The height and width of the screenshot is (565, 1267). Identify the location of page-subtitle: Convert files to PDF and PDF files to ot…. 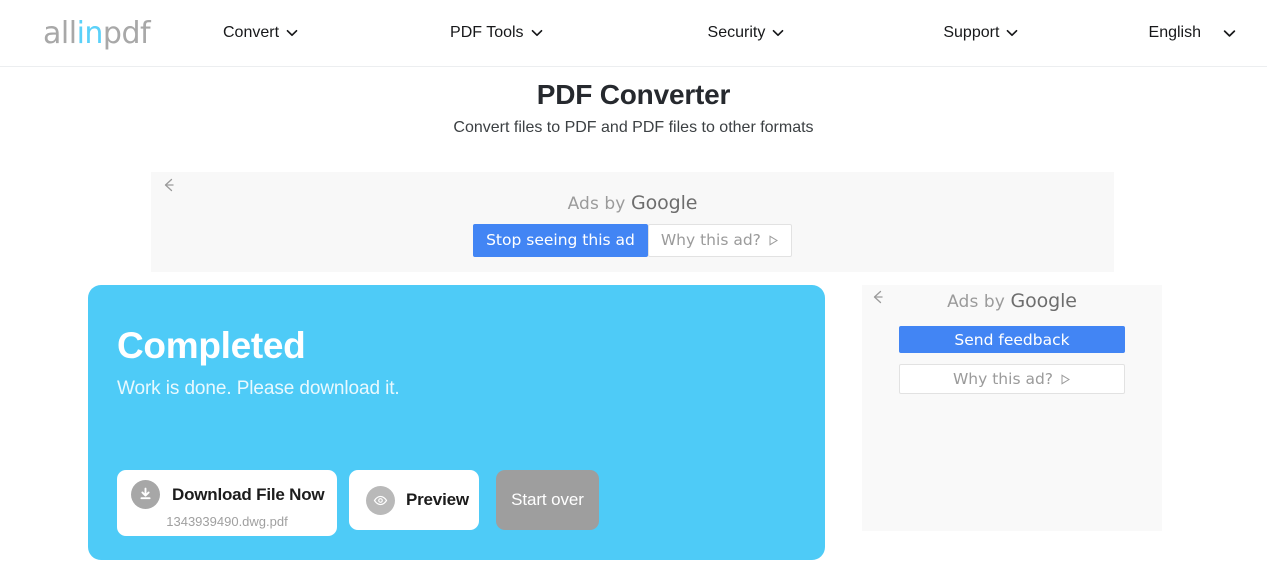
(633, 127).